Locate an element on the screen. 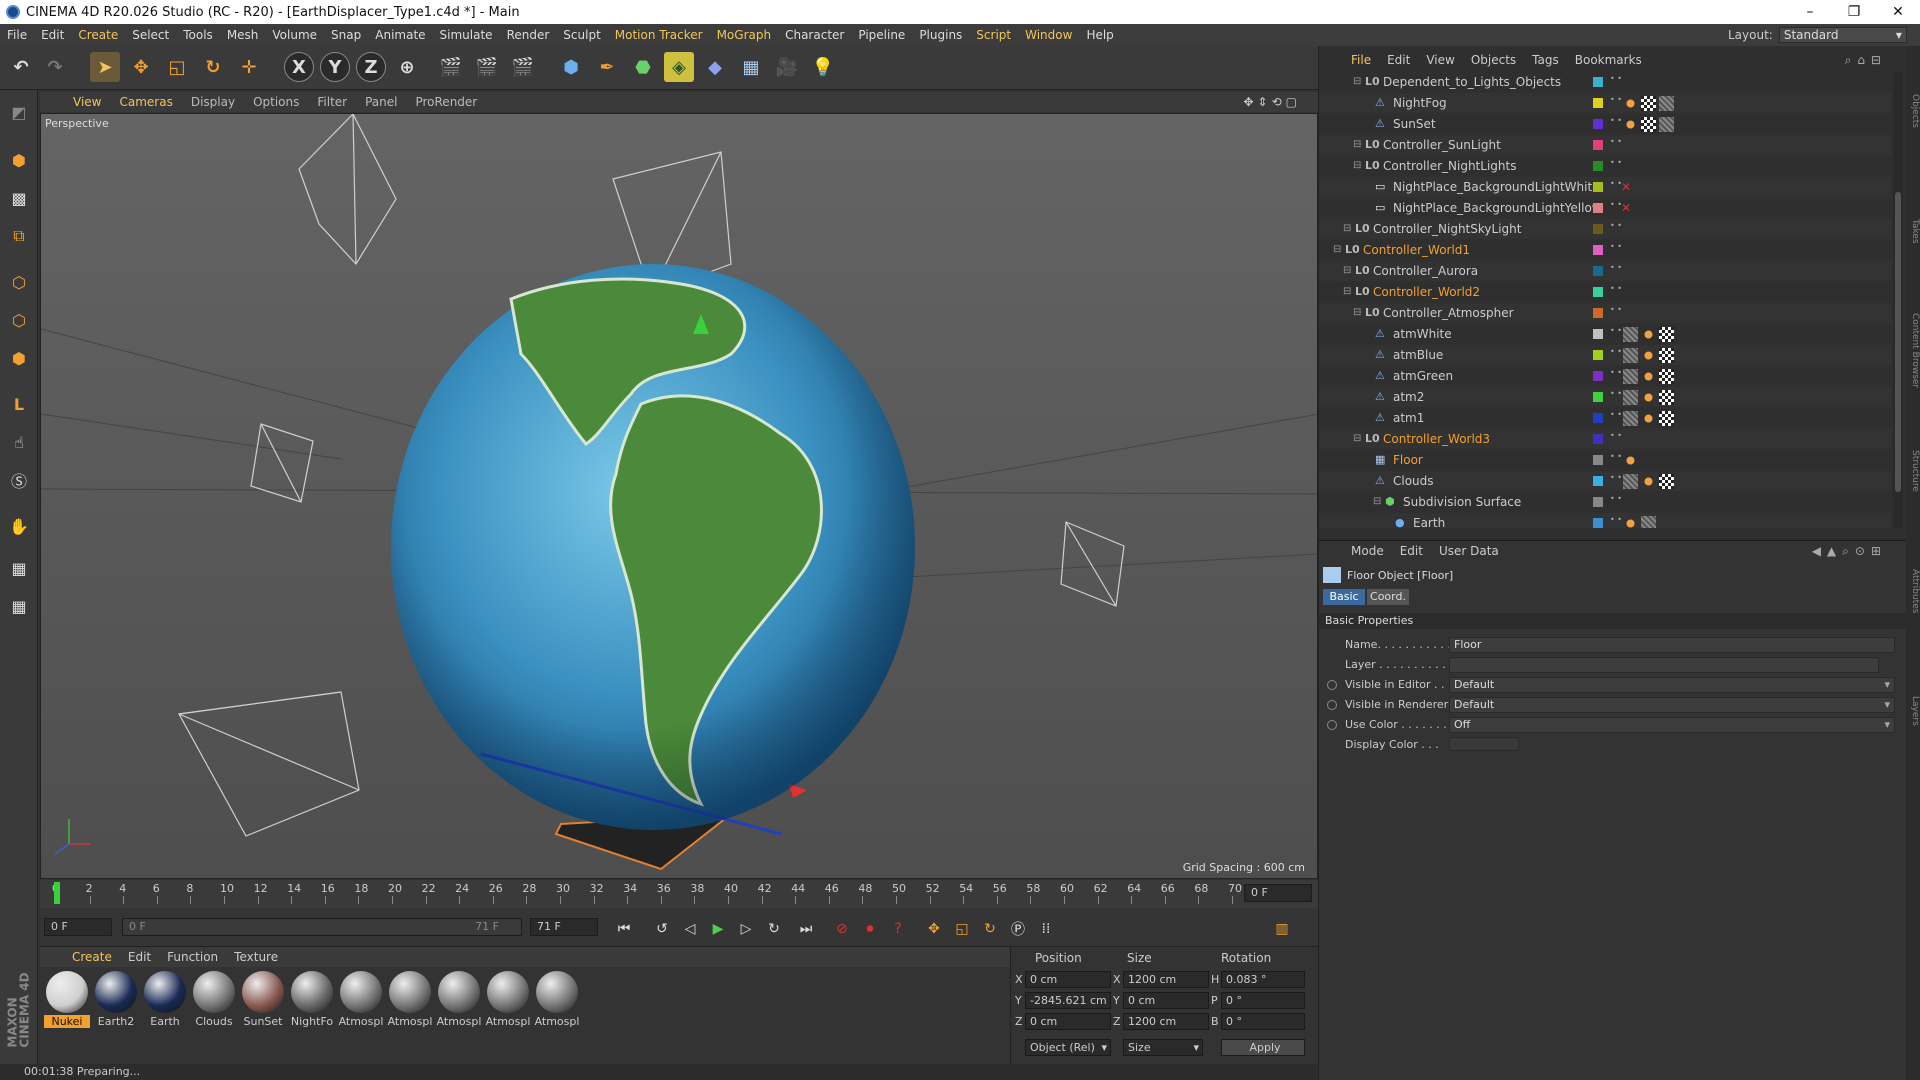 Image resolution: width=1920 pixels, height=1080 pixels. attribute-value-field is located at coordinates (1664, 665).